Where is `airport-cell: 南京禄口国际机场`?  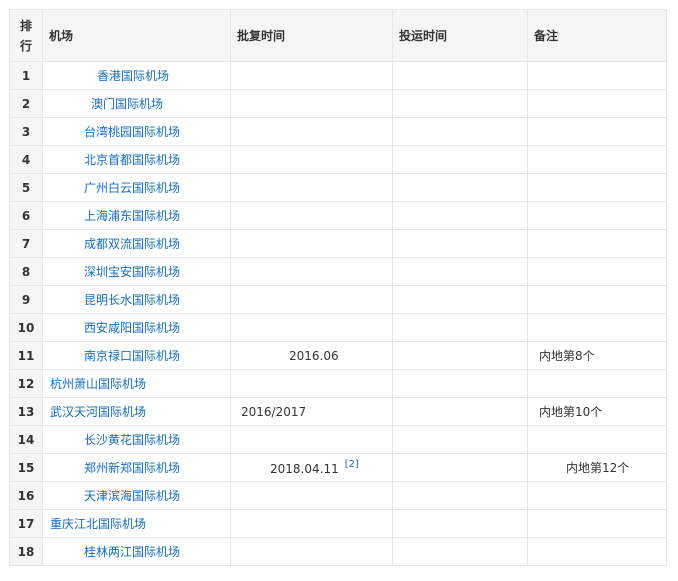
airport-cell: 南京禄口国际机场 is located at coordinates (136, 355).